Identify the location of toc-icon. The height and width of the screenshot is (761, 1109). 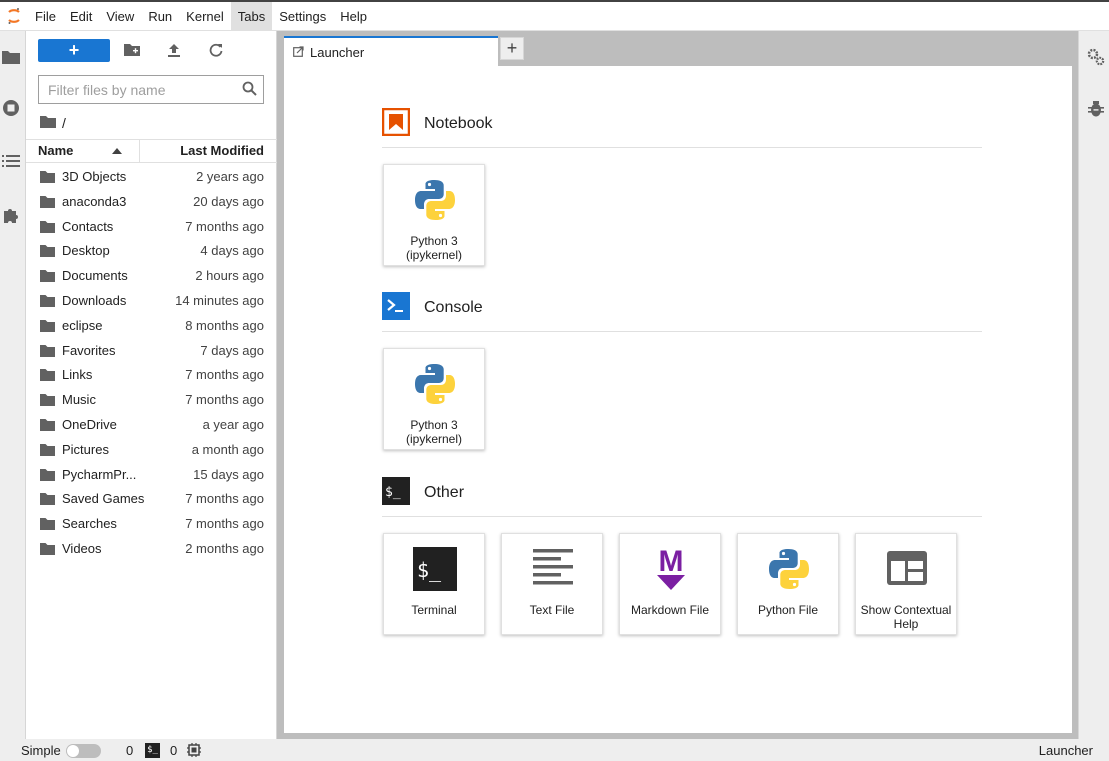
(11, 161).